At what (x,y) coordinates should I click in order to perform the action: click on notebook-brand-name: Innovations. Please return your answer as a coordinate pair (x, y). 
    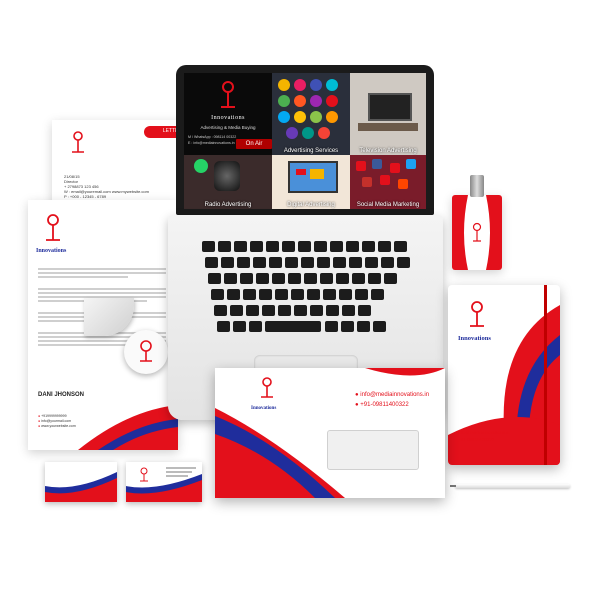
    Looking at the image, I should click on (474, 338).